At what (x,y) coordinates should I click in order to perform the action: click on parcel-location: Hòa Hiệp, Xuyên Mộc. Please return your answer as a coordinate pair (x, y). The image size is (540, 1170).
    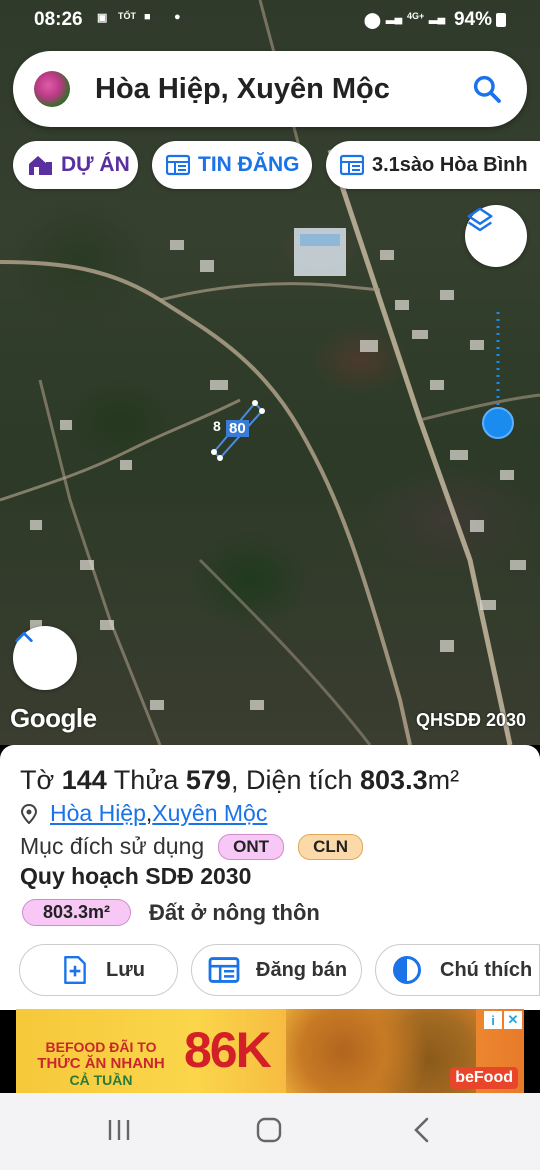
    Looking at the image, I should click on (143, 813).